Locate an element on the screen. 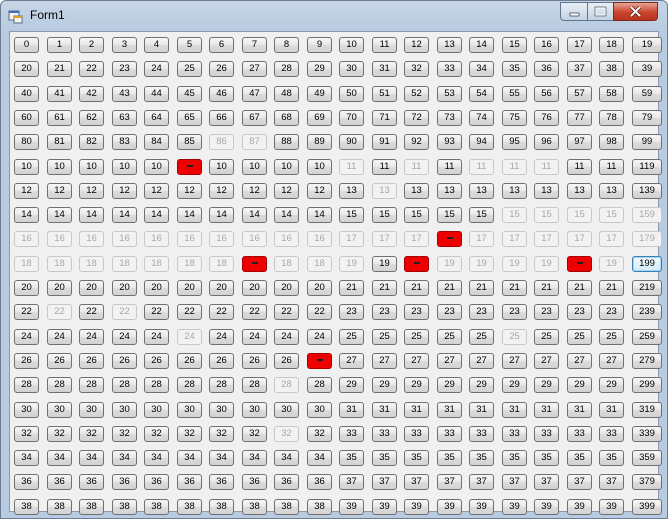  cell-button-75: 75 is located at coordinates (514, 118).